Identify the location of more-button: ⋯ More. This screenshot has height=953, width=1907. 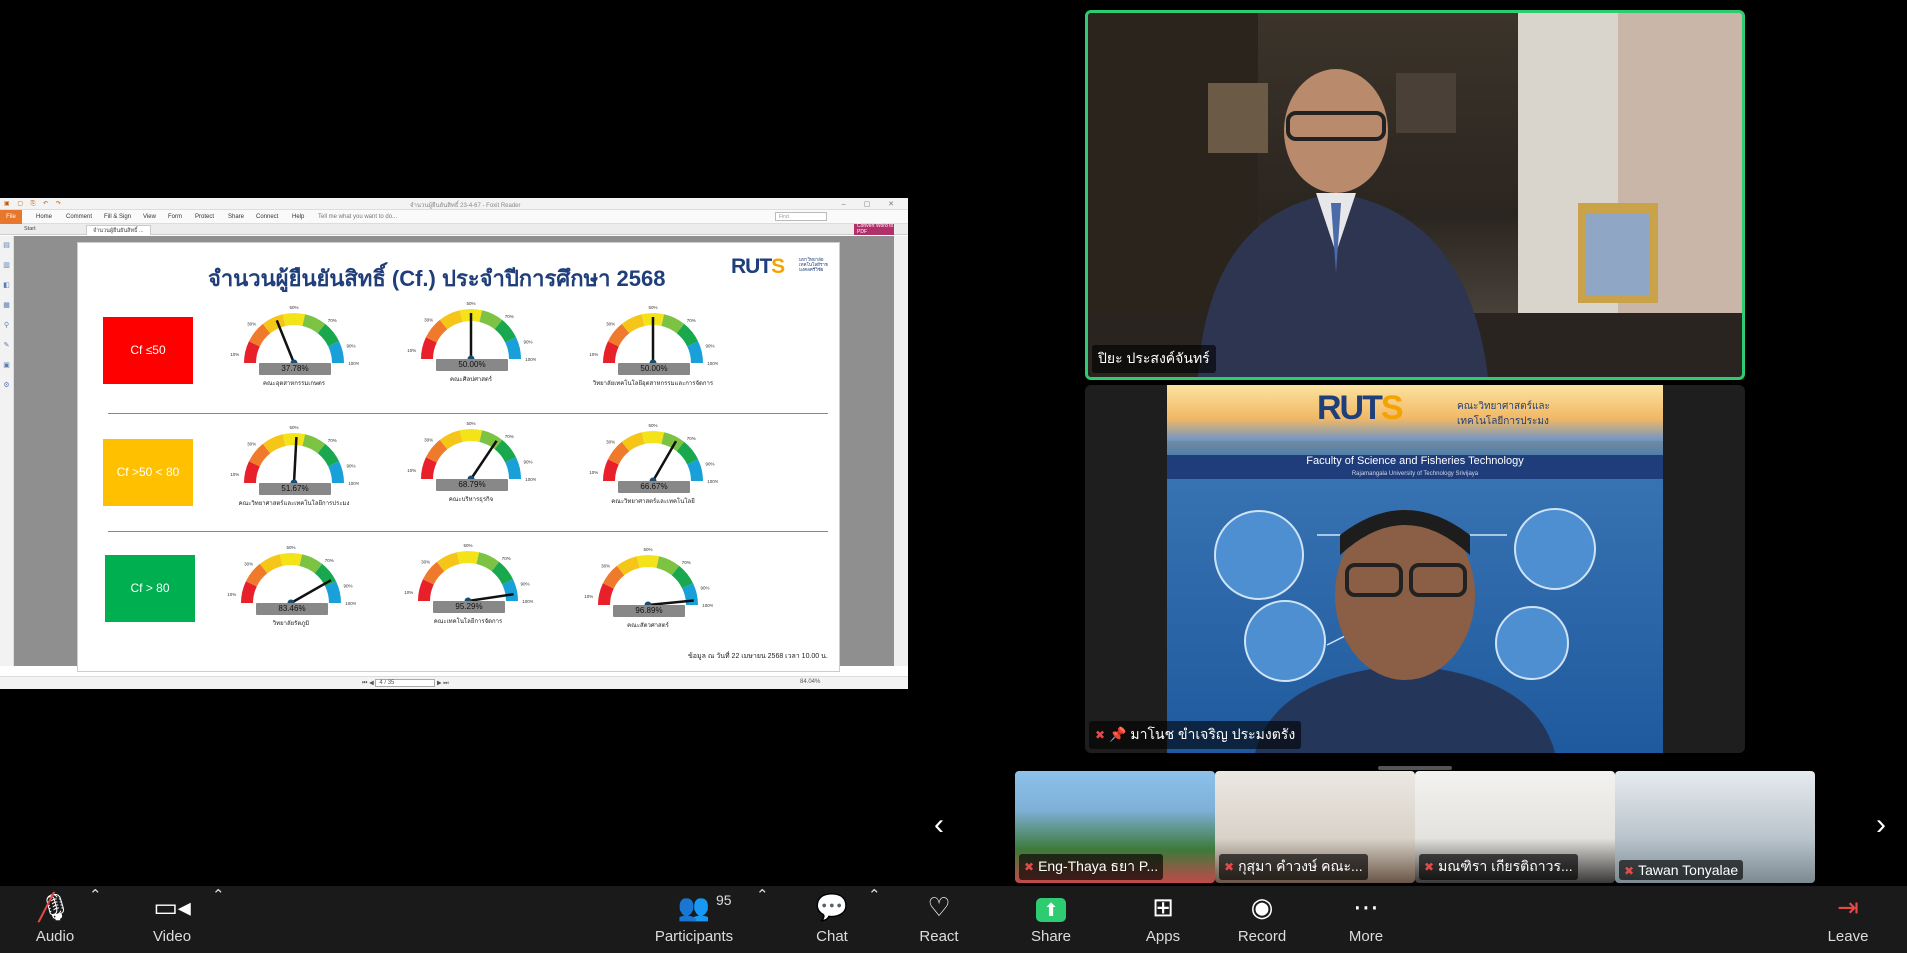
(1366, 919).